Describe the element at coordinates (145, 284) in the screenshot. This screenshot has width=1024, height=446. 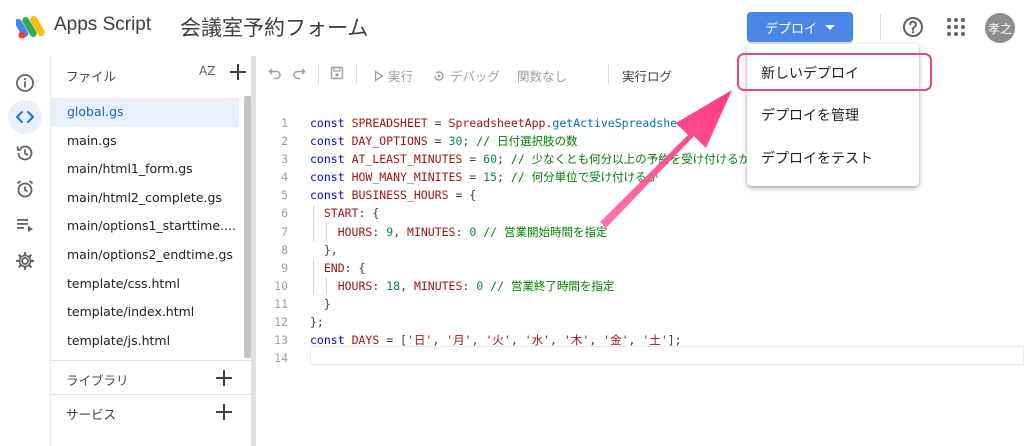
I see `file-item-css-html: template/css.html` at that location.